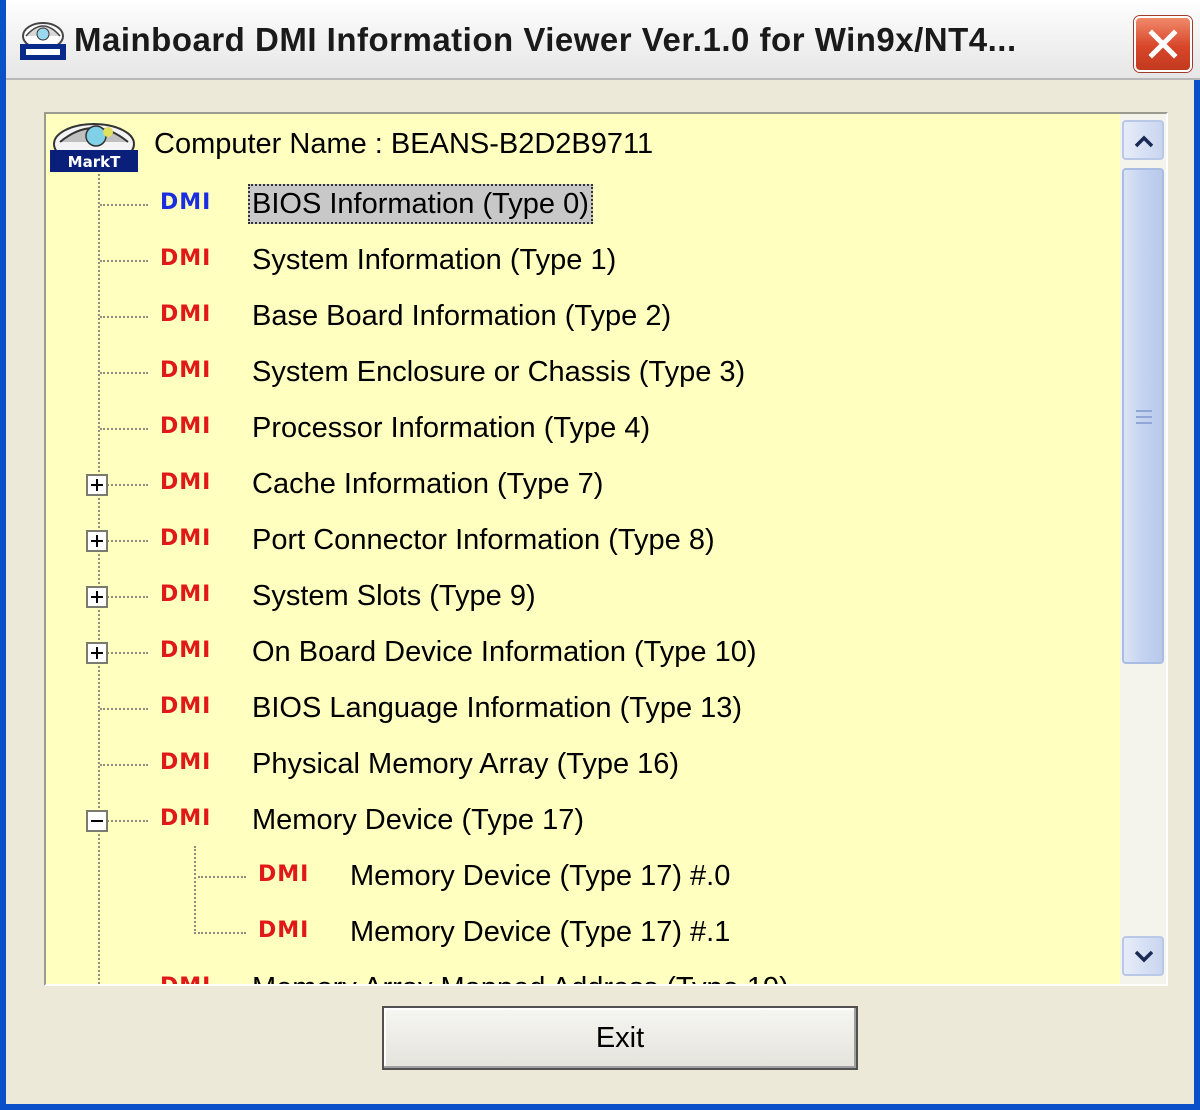 Image resolution: width=1200 pixels, height=1110 pixels. Describe the element at coordinates (420, 204) in the screenshot. I see `tree-node-label: BIOS Information (Type 0)` at that location.